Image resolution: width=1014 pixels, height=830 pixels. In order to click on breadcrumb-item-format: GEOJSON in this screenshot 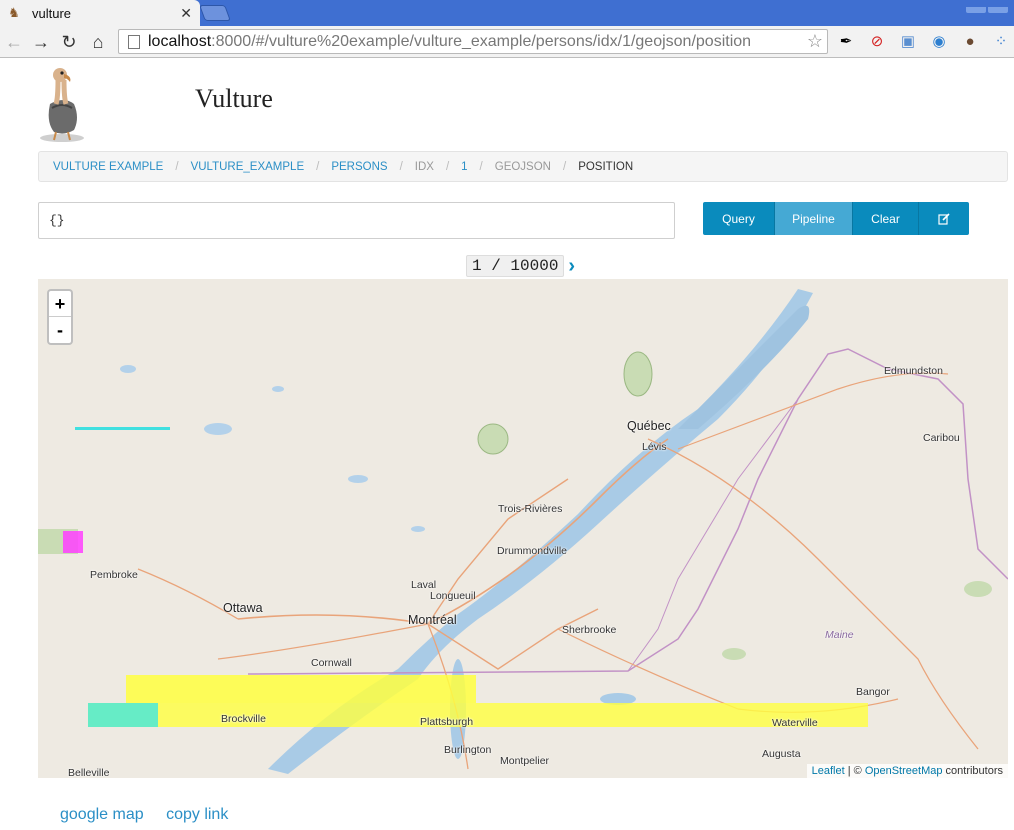, I will do `click(522, 166)`.